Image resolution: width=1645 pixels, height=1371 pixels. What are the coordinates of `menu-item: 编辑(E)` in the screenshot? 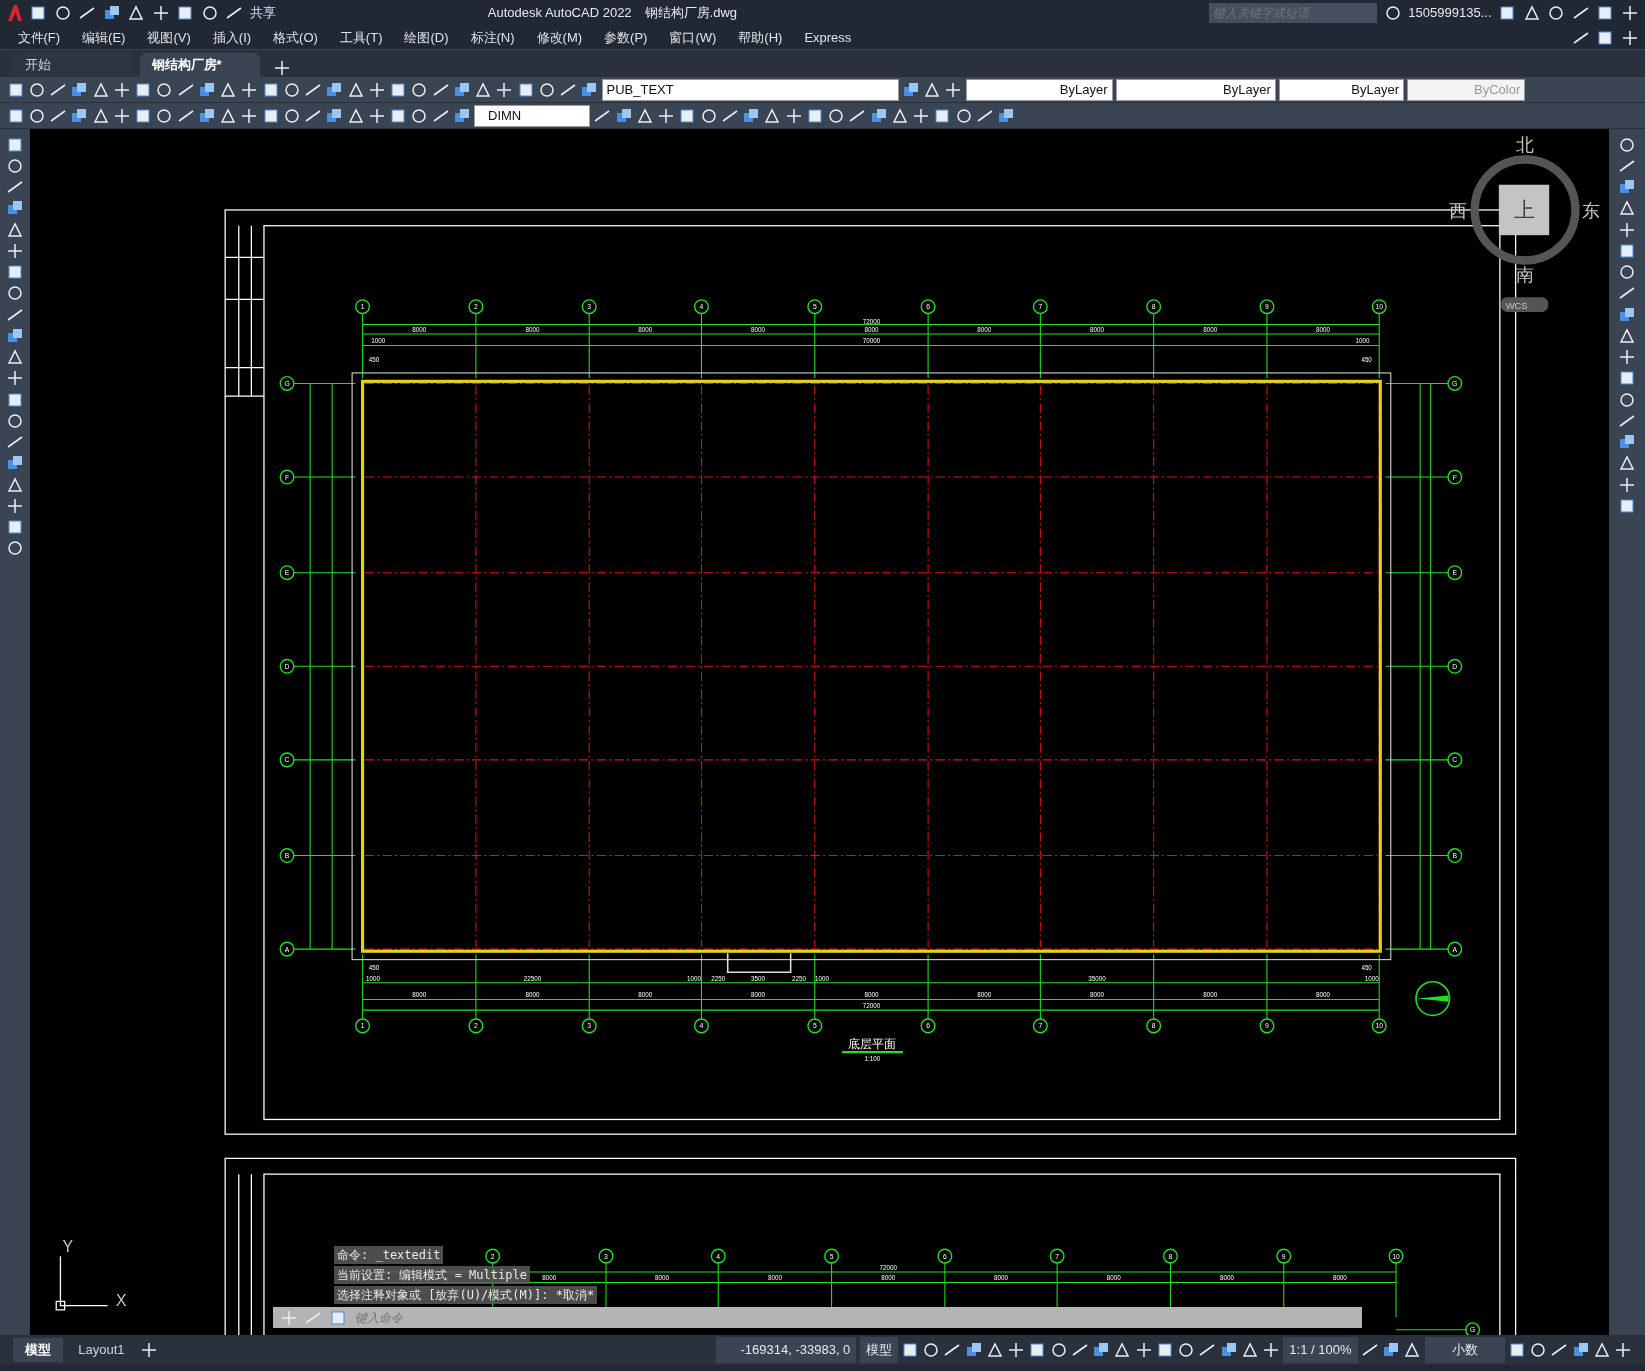 It's located at (104, 37).